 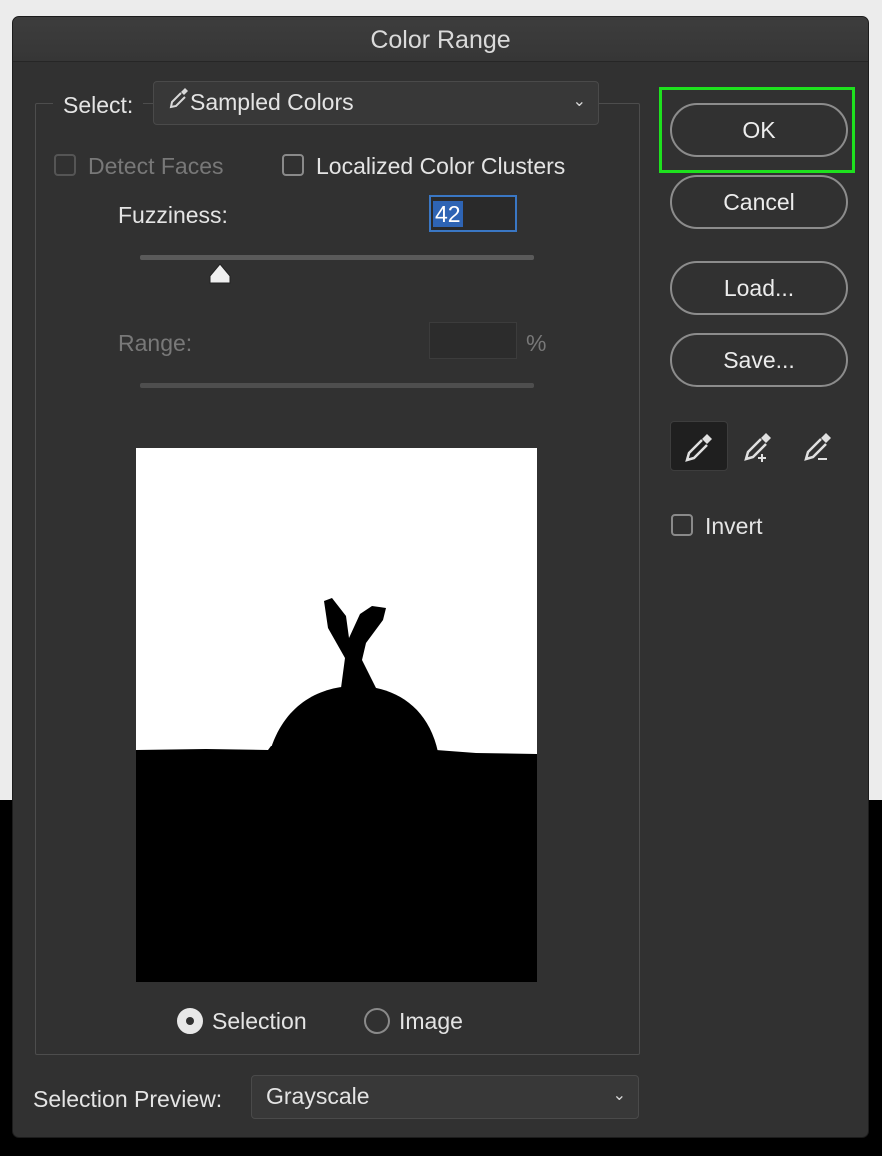 I want to click on localized-clusters-checkbox, so click(x=293, y=165).